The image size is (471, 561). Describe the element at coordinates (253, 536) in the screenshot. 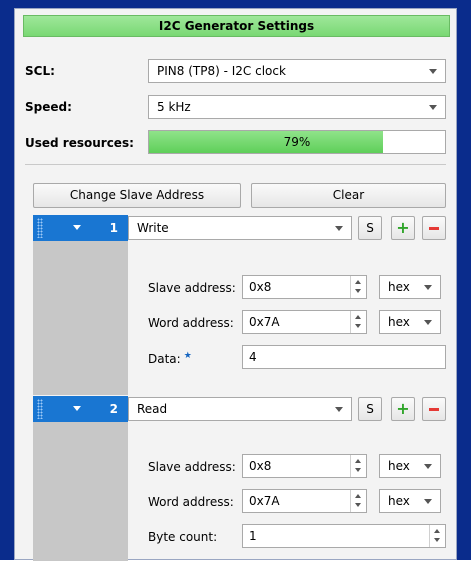

I see `byte-count-value: 1` at that location.